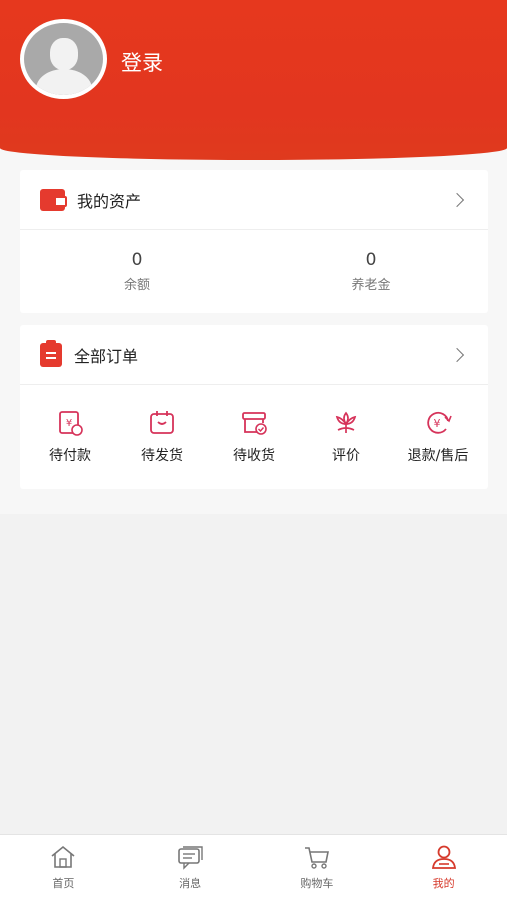 The height and width of the screenshot is (900, 507). Describe the element at coordinates (316, 858) in the screenshot. I see `cart-icon` at that location.